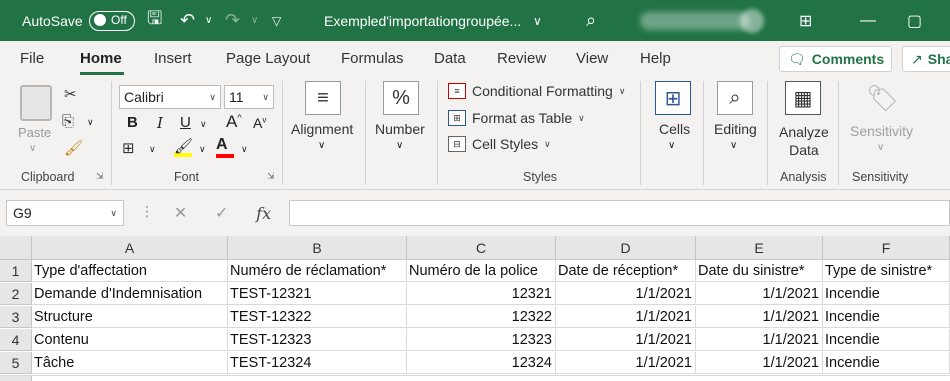 The width and height of the screenshot is (950, 381). What do you see at coordinates (914, 20) in the screenshot?
I see `maximize-icon: ▢` at bounding box center [914, 20].